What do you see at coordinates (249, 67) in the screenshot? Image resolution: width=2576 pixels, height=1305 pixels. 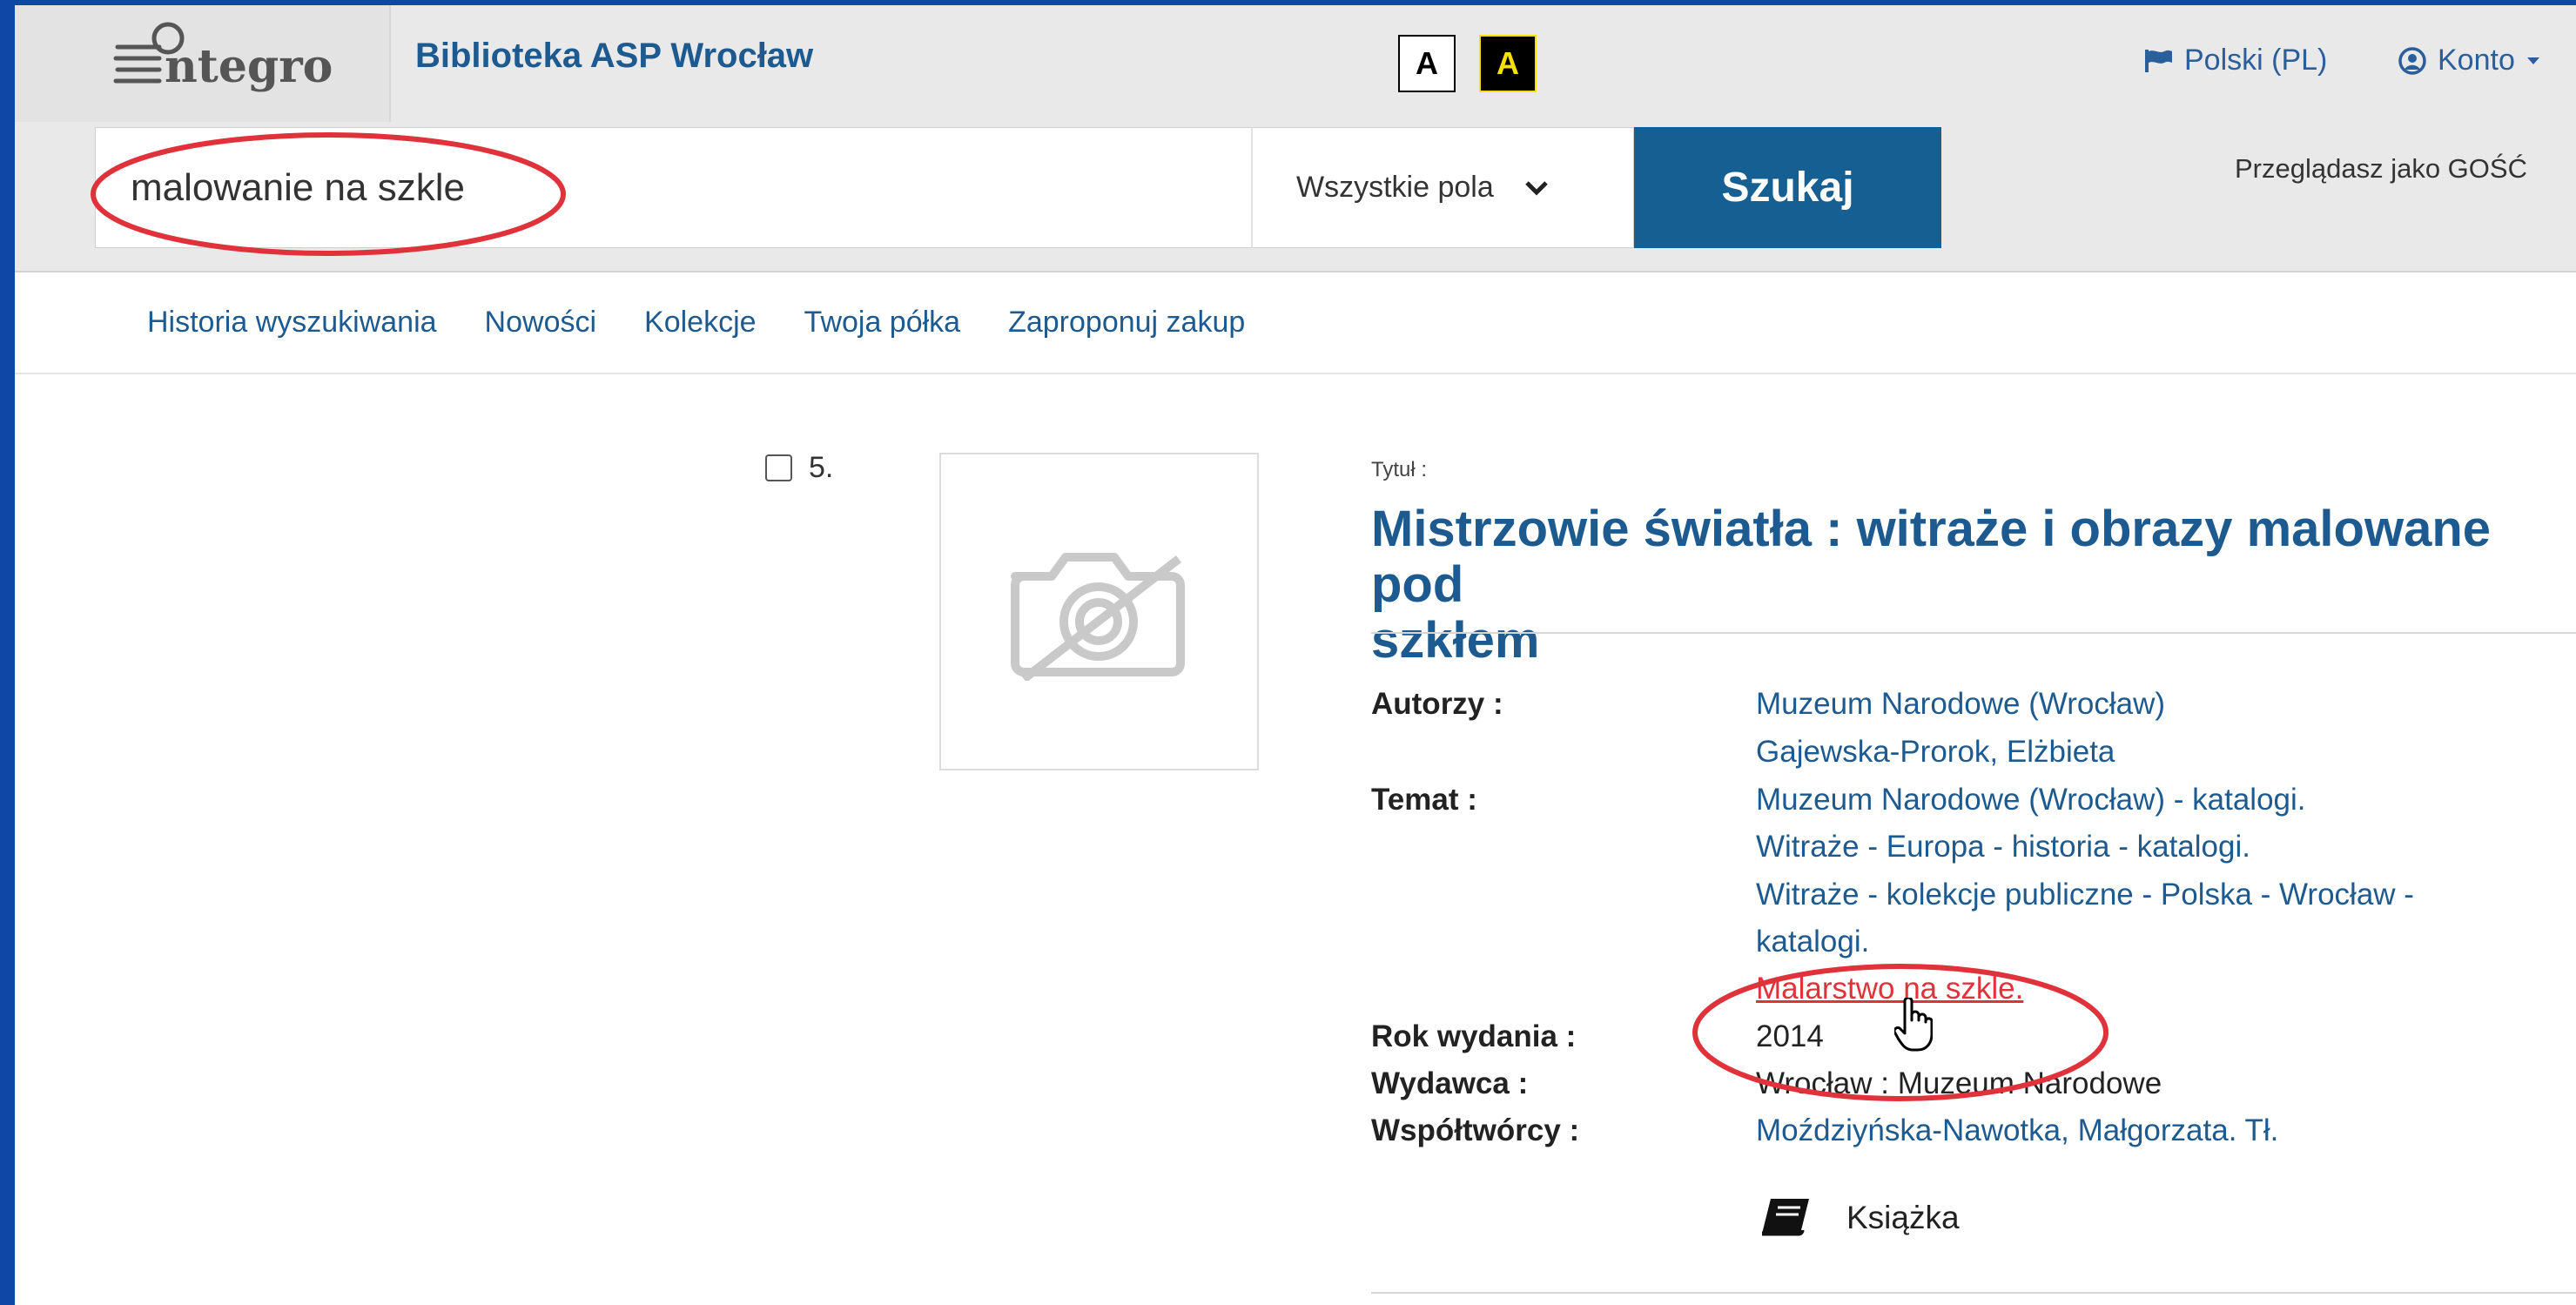 I see `svg-text: ntegro` at bounding box center [249, 67].